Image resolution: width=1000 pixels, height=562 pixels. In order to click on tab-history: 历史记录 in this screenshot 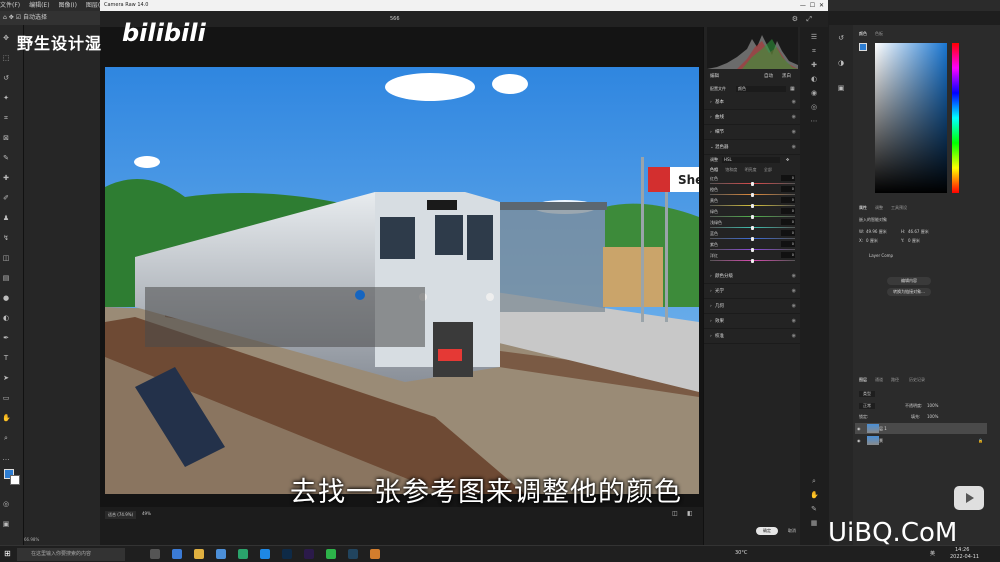, I will do `click(917, 380)`.